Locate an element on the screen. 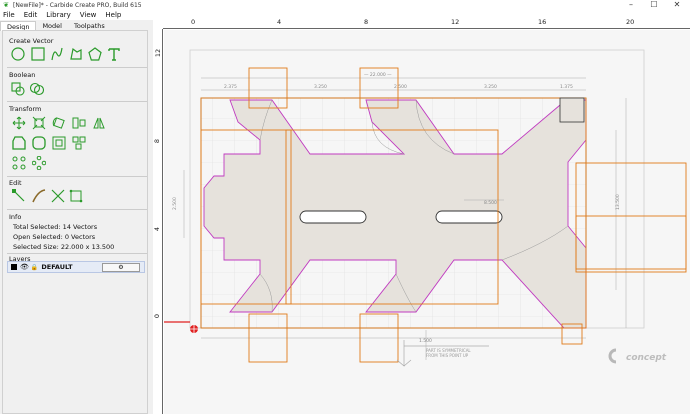  menu-library: Library is located at coordinates (58, 15).